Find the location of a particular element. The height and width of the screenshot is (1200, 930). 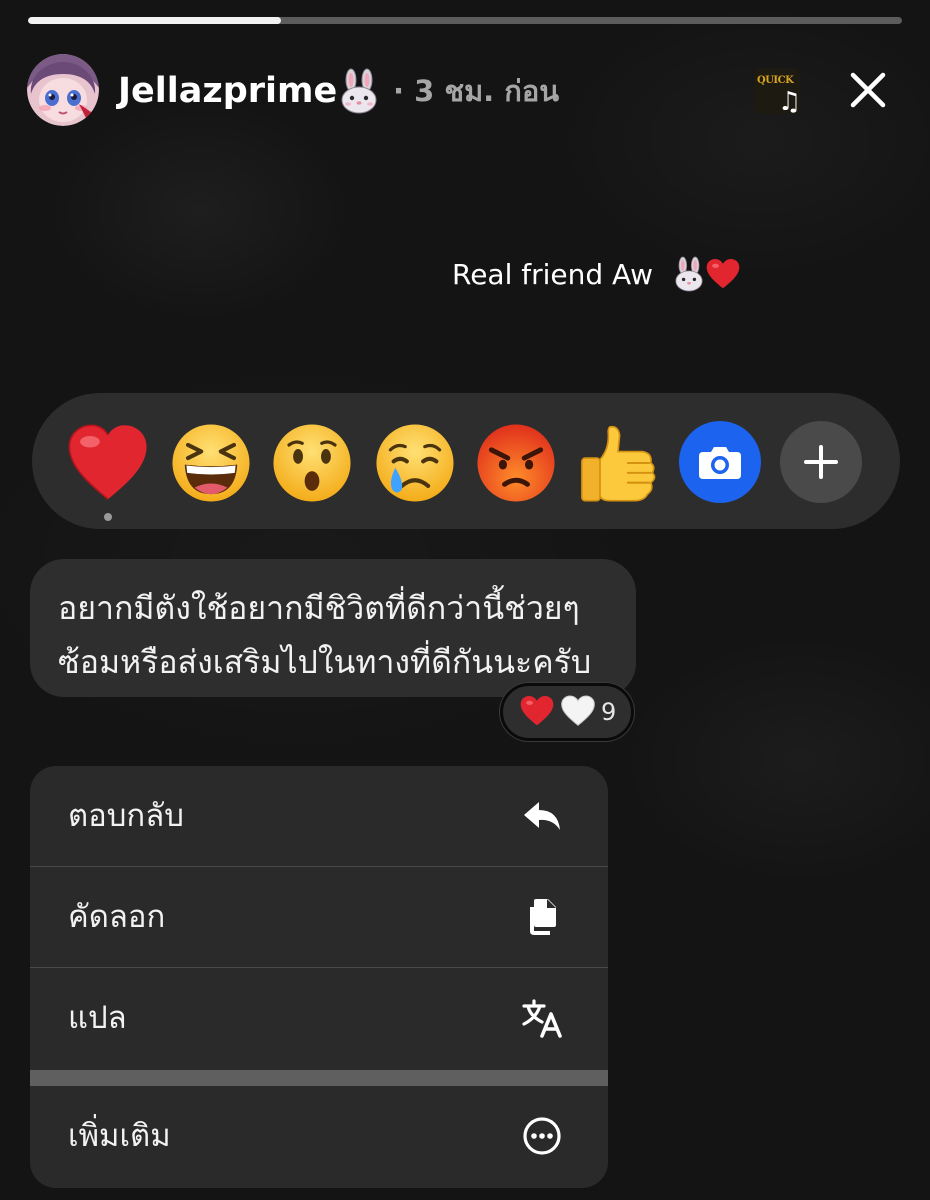

menu-group-separator is located at coordinates (319, 1078).